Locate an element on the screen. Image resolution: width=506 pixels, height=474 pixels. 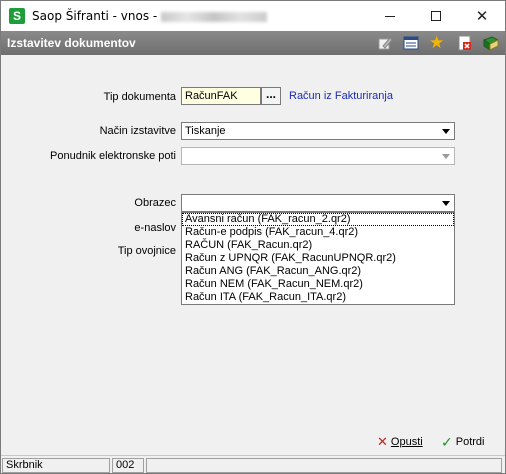
e-naslov-label: e-naslov is located at coordinates (155, 228).